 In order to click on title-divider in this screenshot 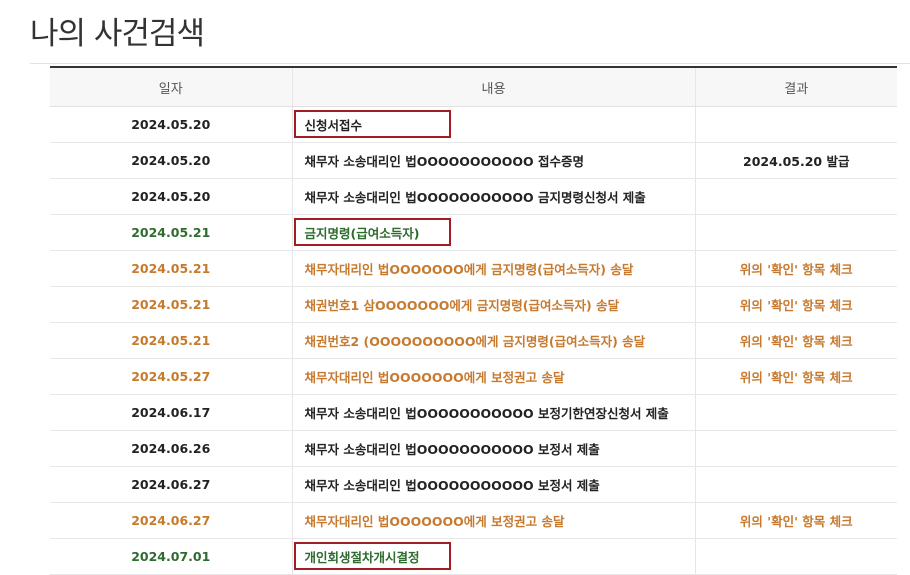, I will do `click(470, 63)`.